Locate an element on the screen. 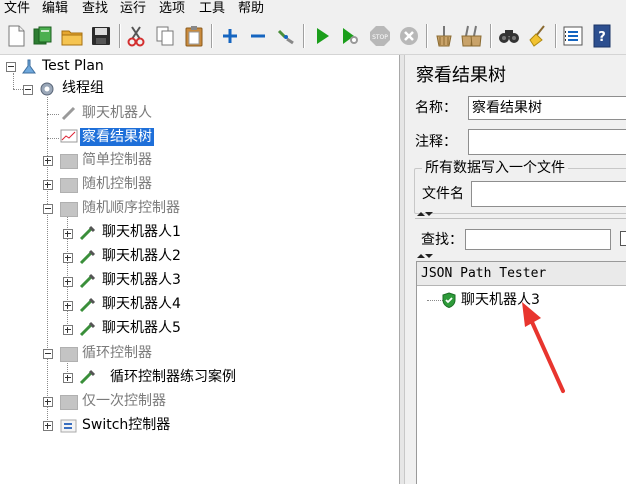 The image size is (626, 484). menu-edit: 编辑 is located at coordinates (55, 9).